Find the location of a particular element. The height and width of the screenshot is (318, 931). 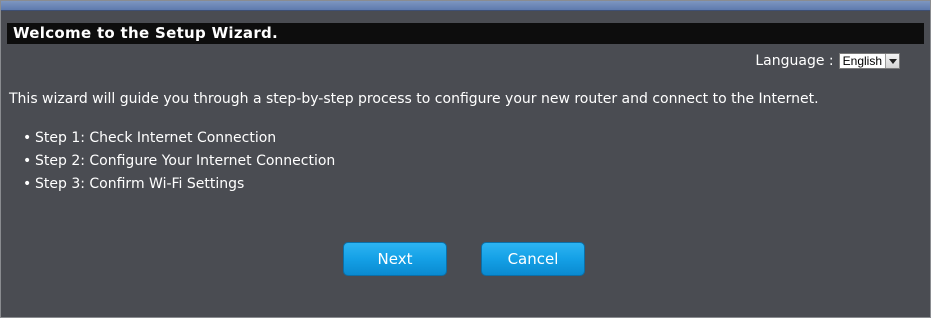

chevron-down-icon is located at coordinates (892, 61).